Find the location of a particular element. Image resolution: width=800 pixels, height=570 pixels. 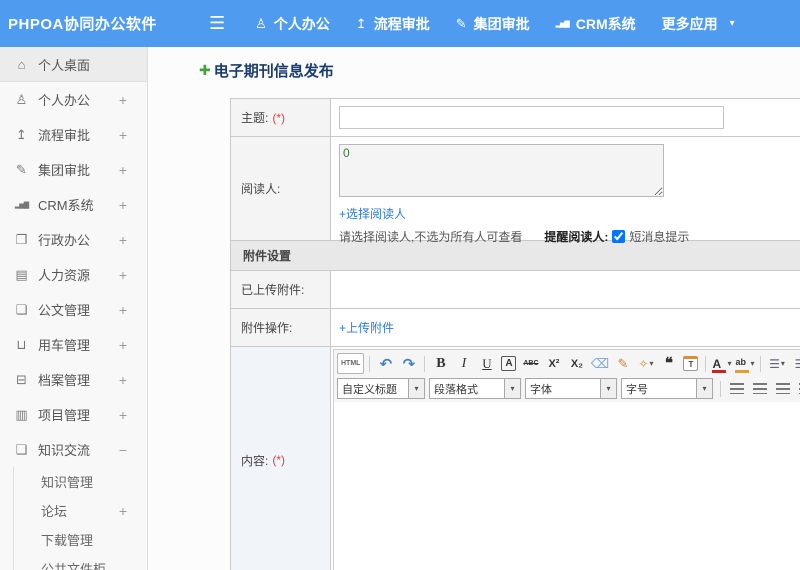

topnav-process-approval: ↥ 流程审批 is located at coordinates (393, 24).